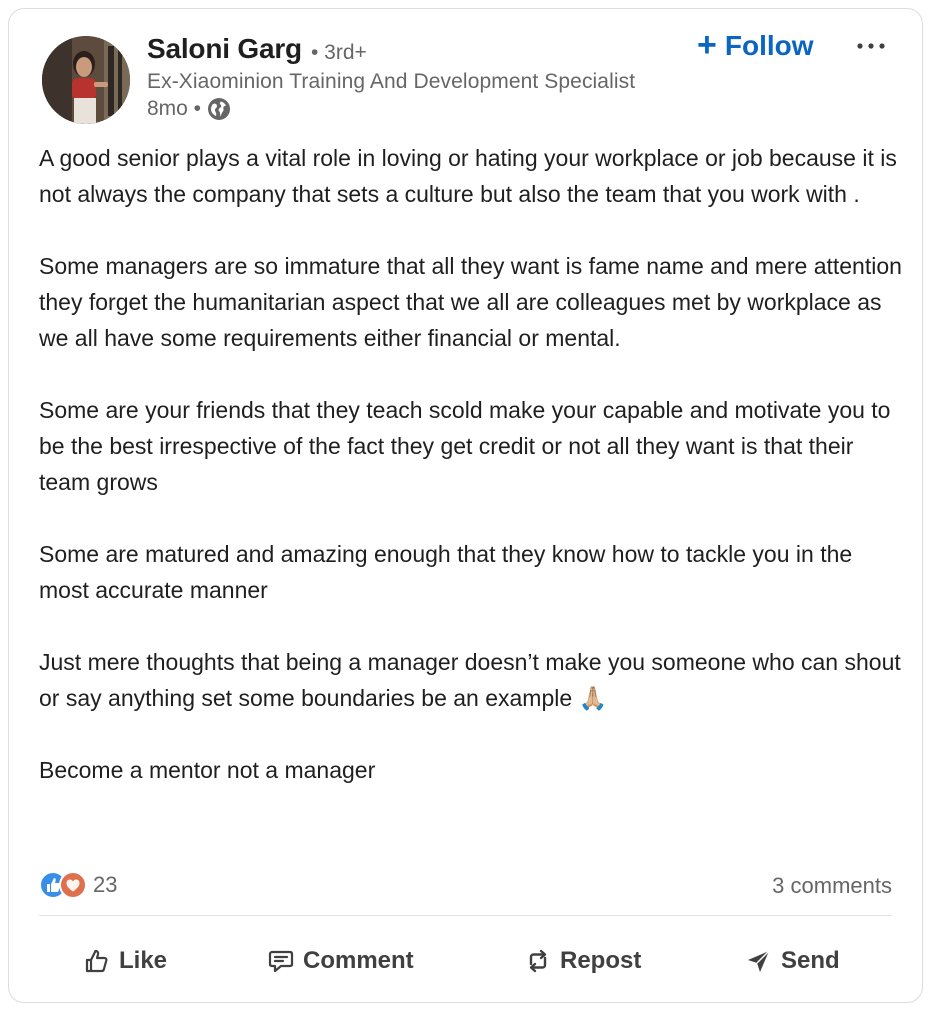 The height and width of the screenshot is (1020, 932). Describe the element at coordinates (219, 109) in the screenshot. I see `globe-icon` at that location.